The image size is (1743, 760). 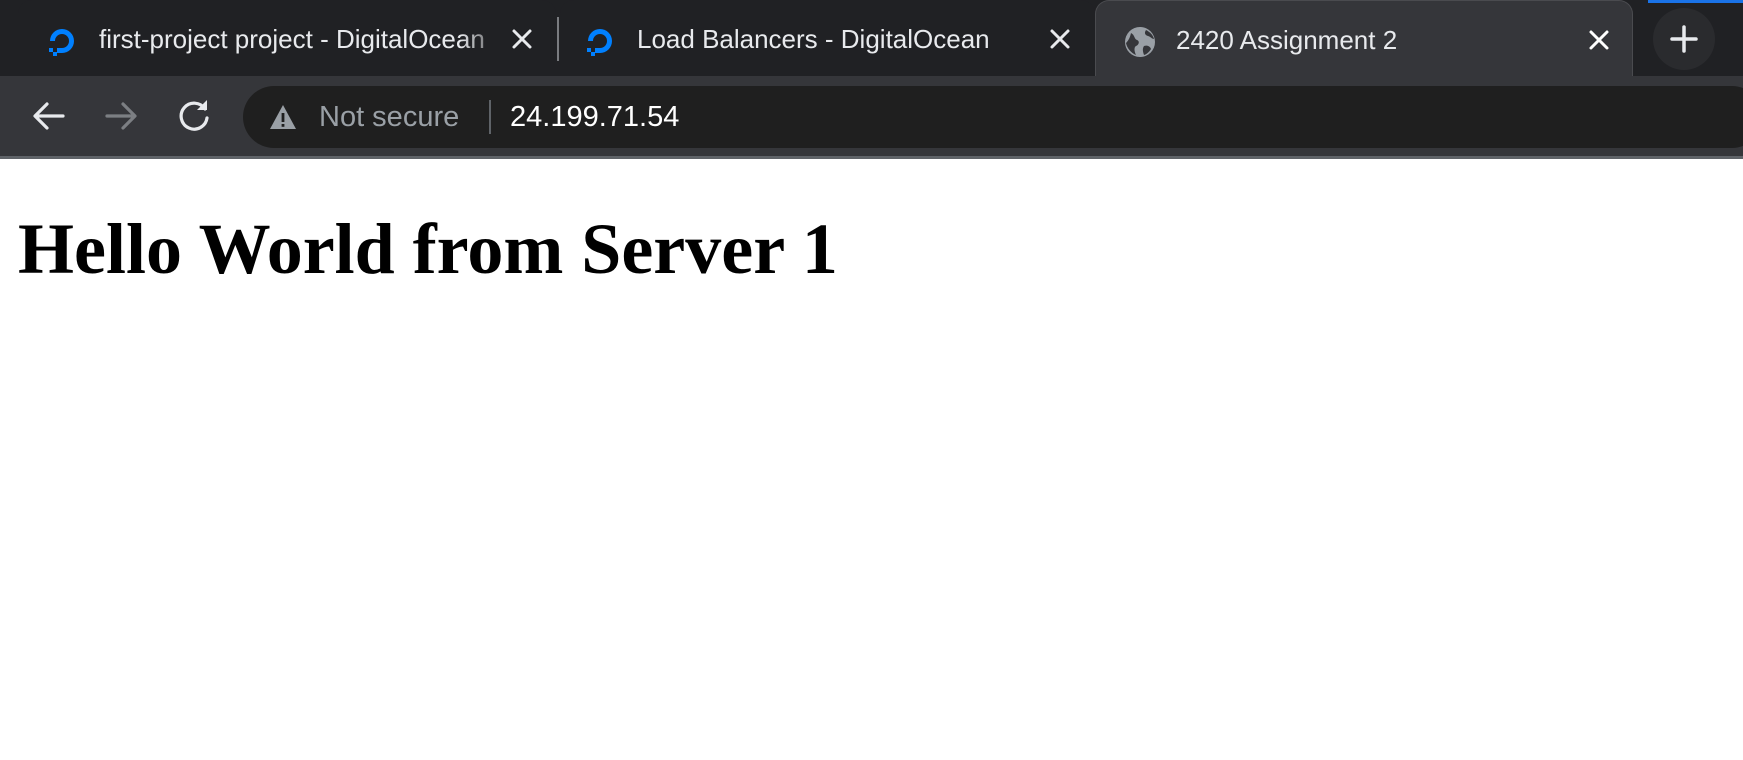 What do you see at coordinates (1140, 42) in the screenshot?
I see `globe-icon` at bounding box center [1140, 42].